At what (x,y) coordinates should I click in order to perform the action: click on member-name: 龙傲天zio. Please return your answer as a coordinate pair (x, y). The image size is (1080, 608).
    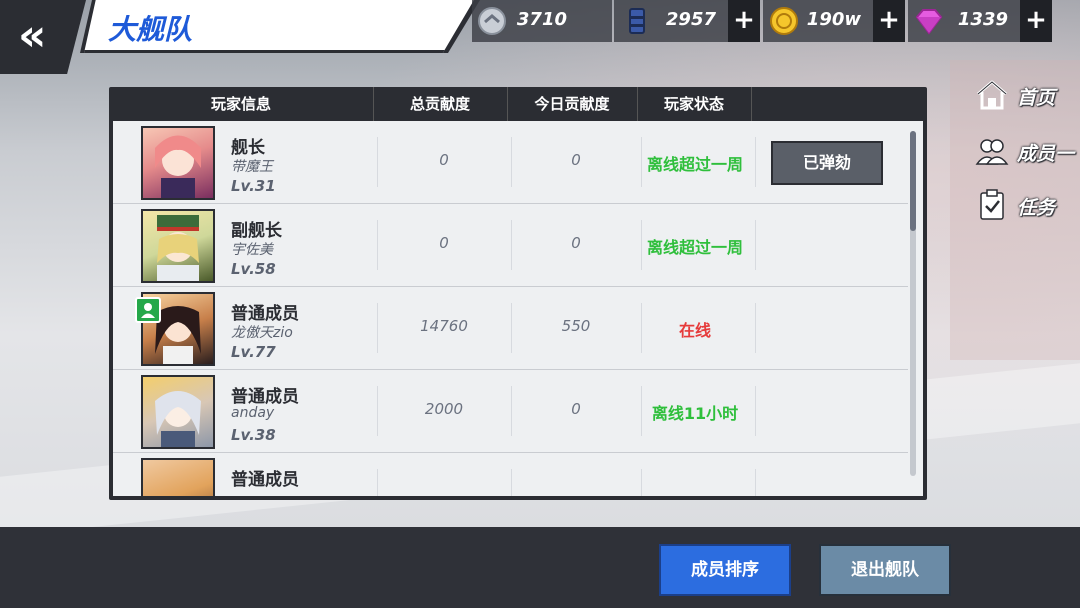
    Looking at the image, I should click on (262, 333).